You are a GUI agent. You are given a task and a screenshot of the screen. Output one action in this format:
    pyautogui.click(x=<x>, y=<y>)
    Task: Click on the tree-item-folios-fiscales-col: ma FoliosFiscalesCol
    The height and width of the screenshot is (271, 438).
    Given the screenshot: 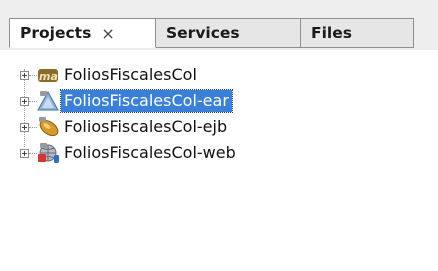 What is the action you would take?
    pyautogui.click(x=219, y=75)
    